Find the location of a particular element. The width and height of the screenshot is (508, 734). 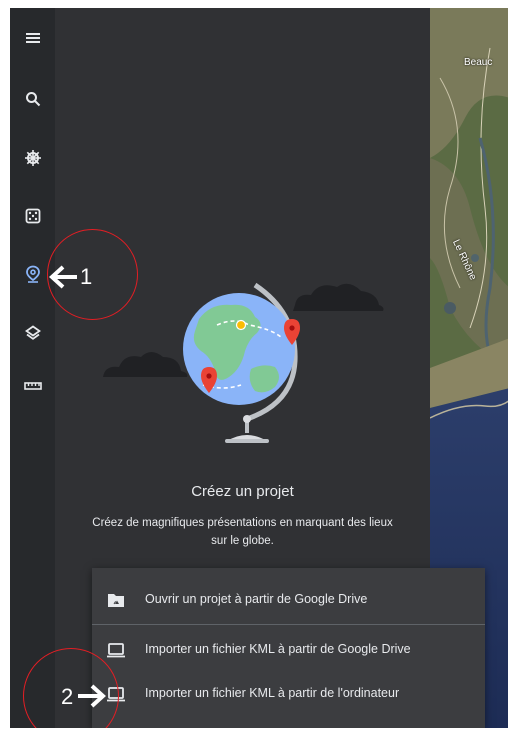

menu-divider is located at coordinates (288, 624).